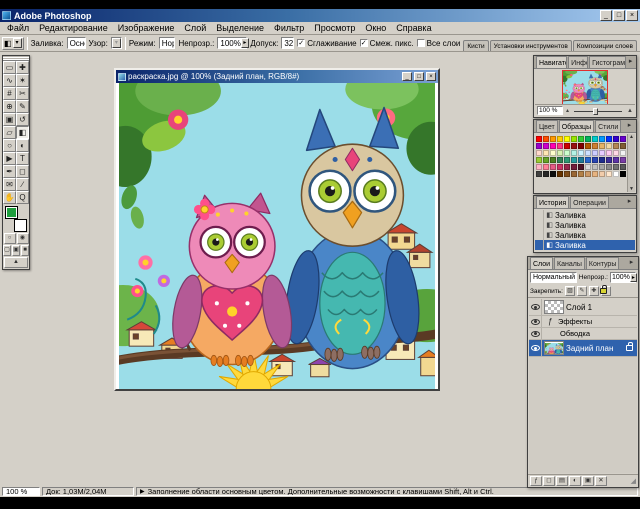  What do you see at coordinates (375, 28) in the screenshot?
I see `menu-window: Окно` at bounding box center [375, 28].